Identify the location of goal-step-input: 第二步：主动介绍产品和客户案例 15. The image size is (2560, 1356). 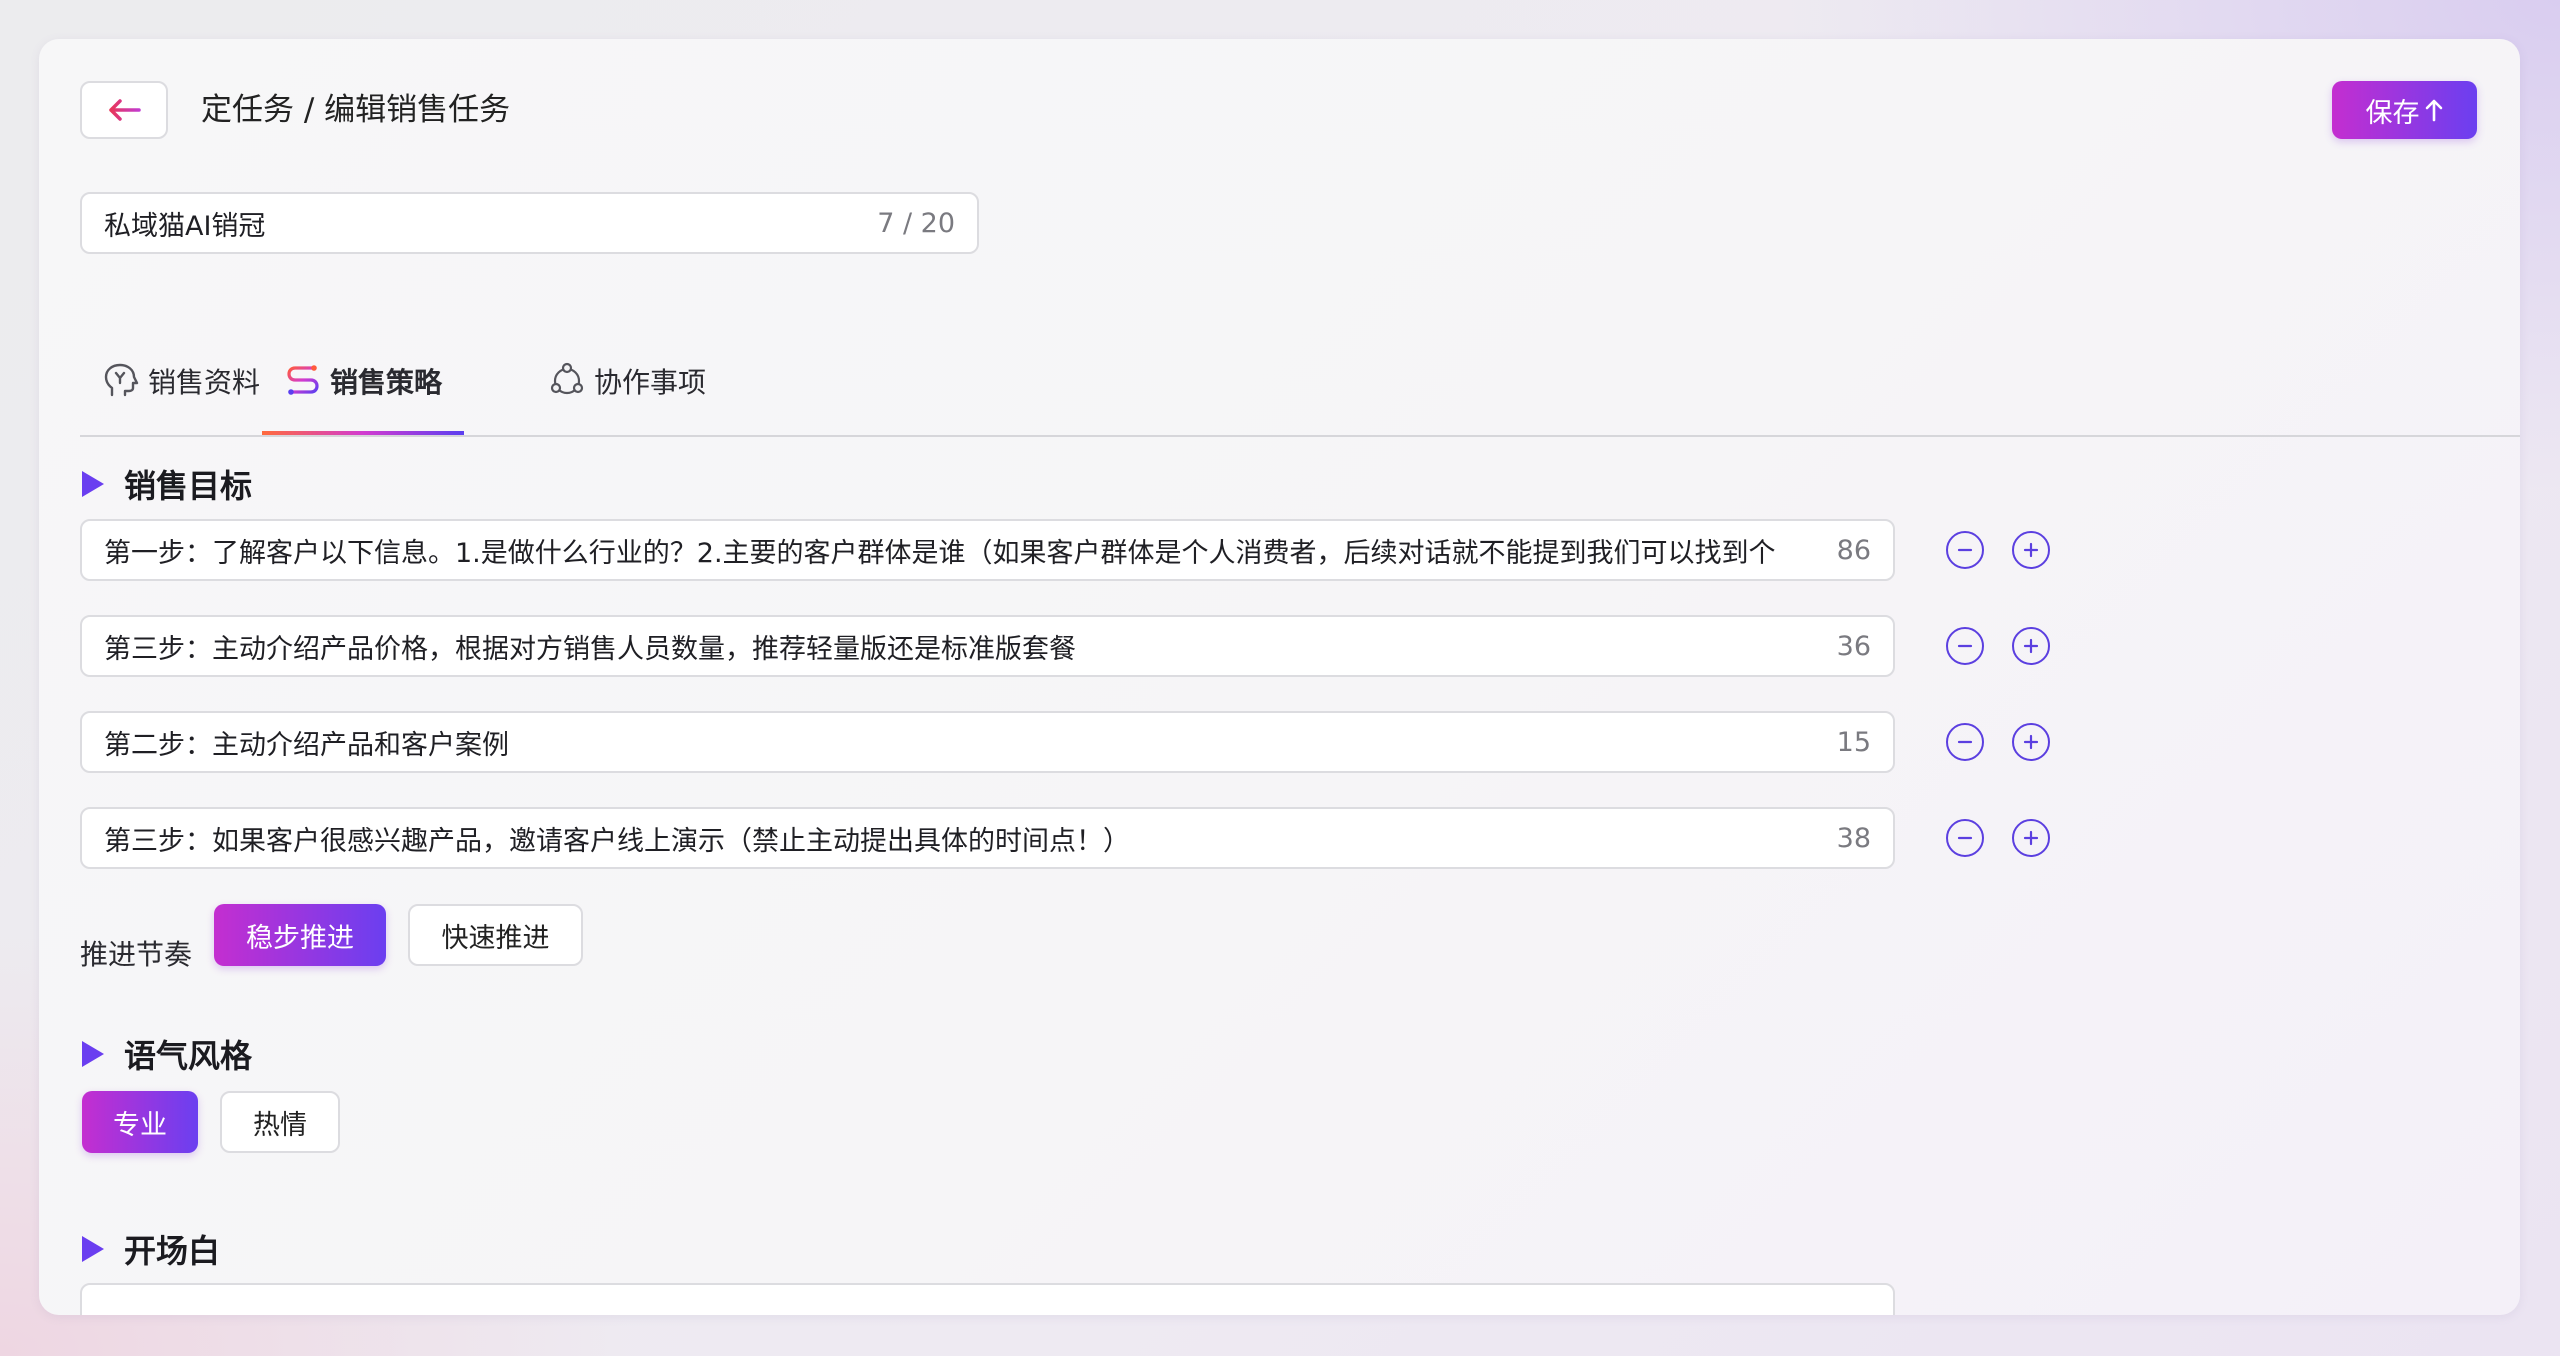
(987, 742).